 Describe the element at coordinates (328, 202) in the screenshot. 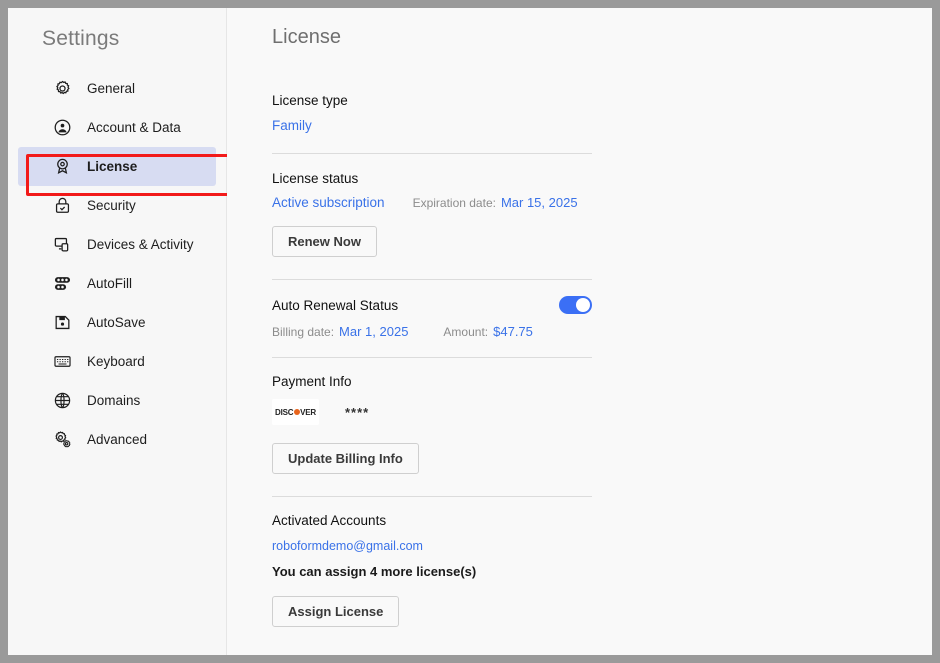

I see `license-status-value: Active subscription` at that location.